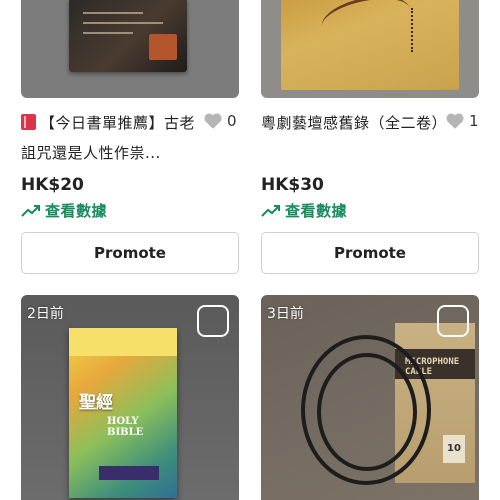 This screenshot has height=500, width=500. Describe the element at coordinates (354, 123) in the screenshot. I see `listing-title: 粵劇藝壇感舊錄（全二卷）` at that location.